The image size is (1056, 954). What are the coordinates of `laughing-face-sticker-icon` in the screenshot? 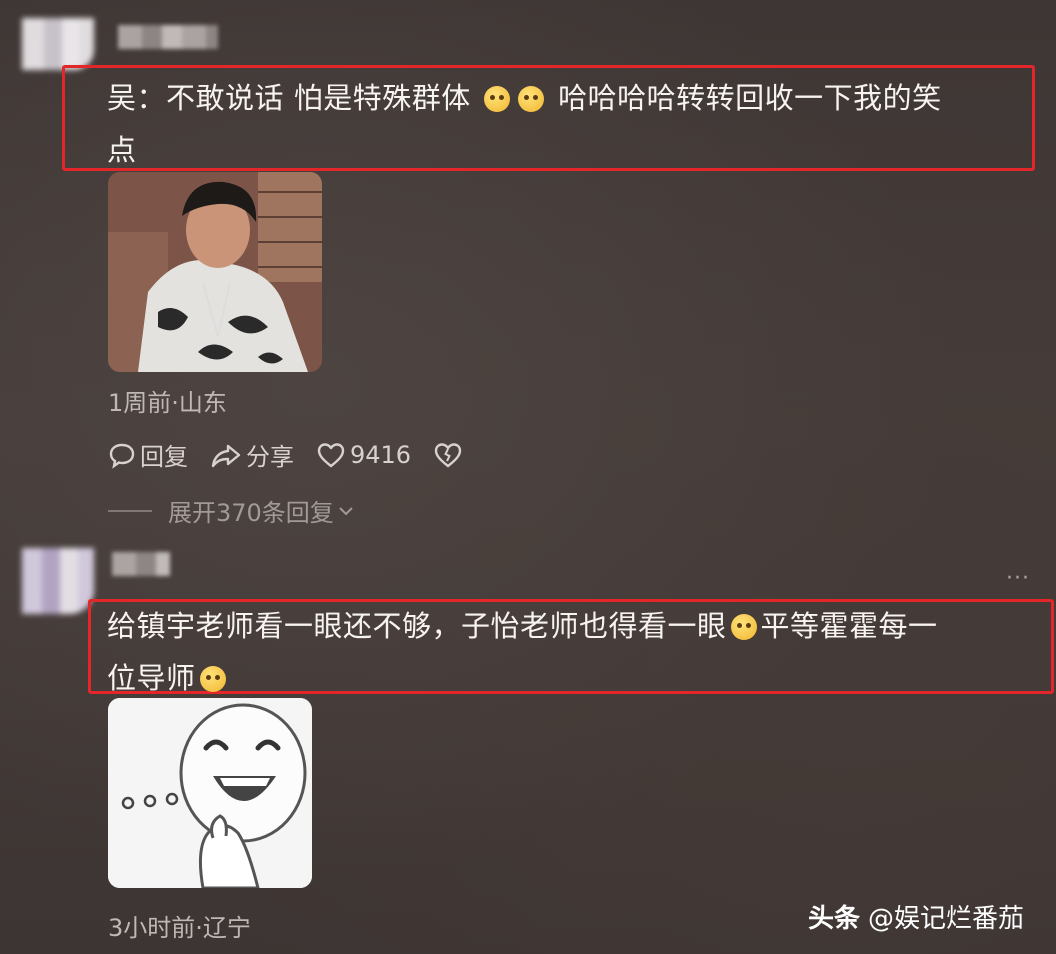 It's located at (210, 793).